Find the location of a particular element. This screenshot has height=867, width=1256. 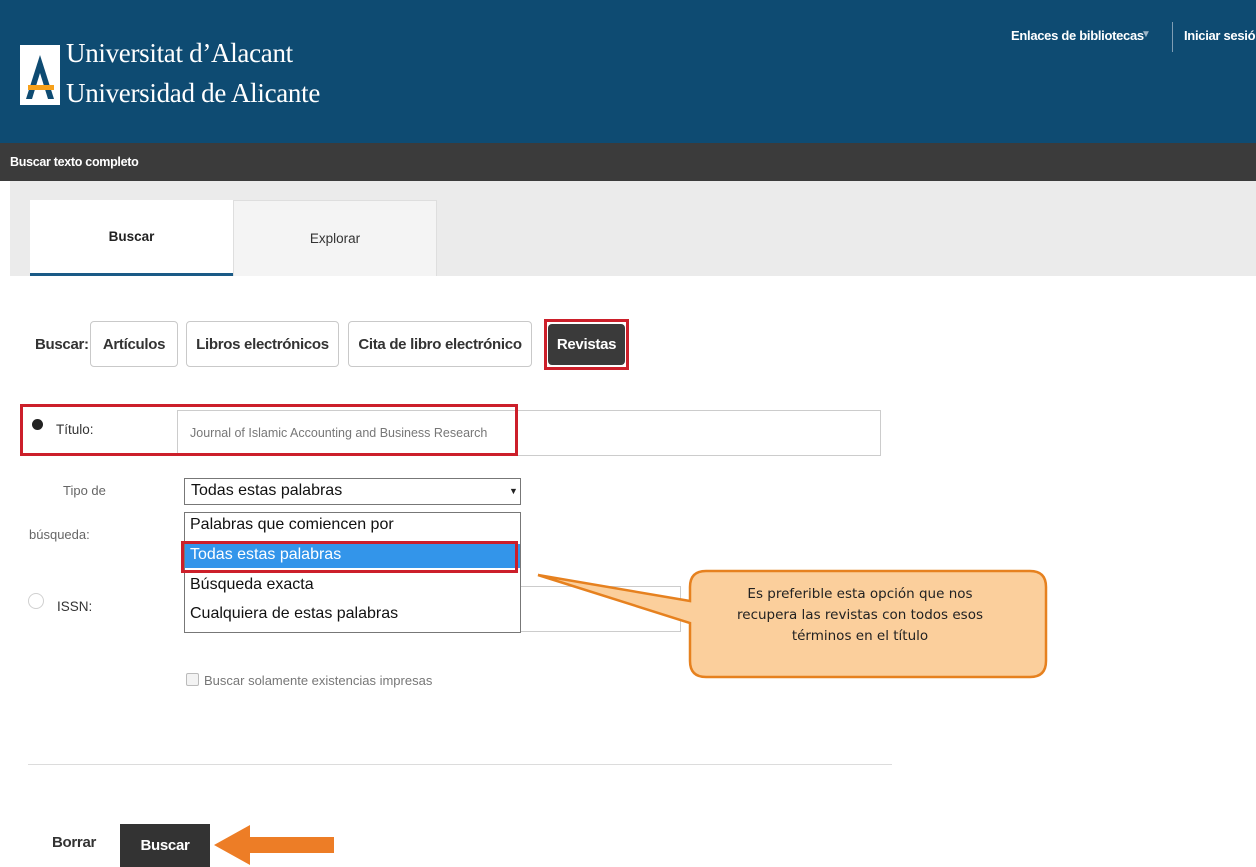

search-type-ebooks-button: Libros electrónicos is located at coordinates (262, 344).